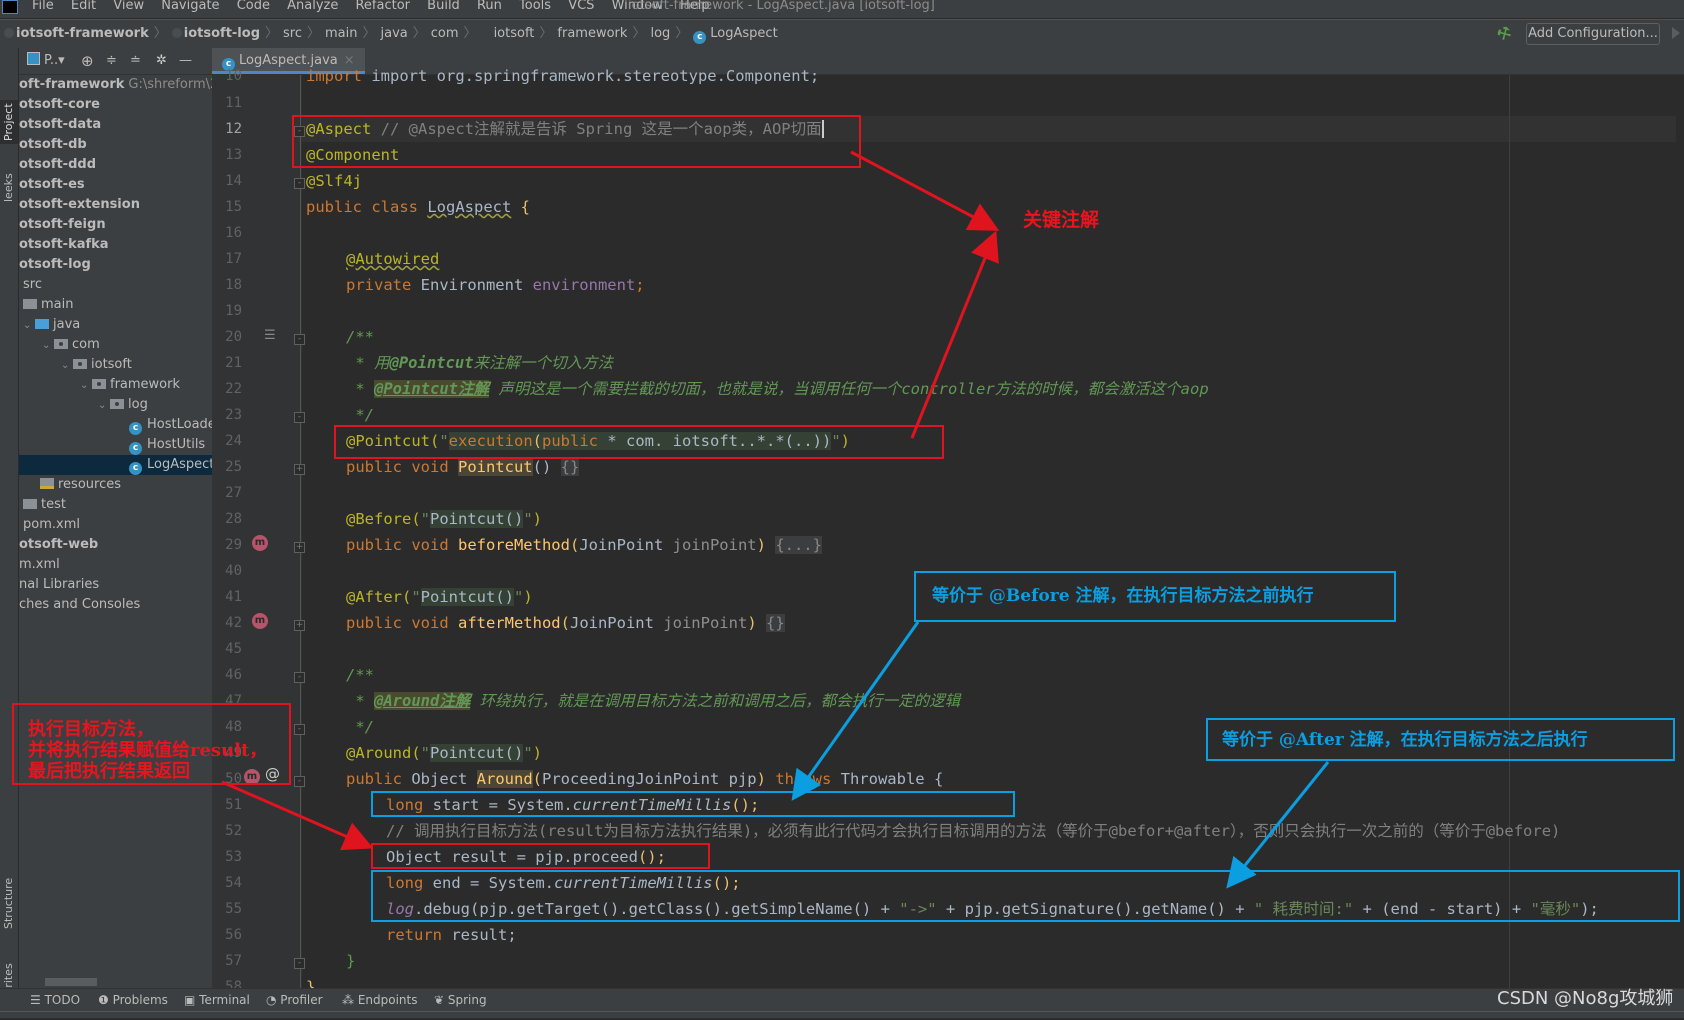 The image size is (1684, 1020). What do you see at coordinates (495, 285) in the screenshot?
I see `code-line-18: private Environment environment;` at bounding box center [495, 285].